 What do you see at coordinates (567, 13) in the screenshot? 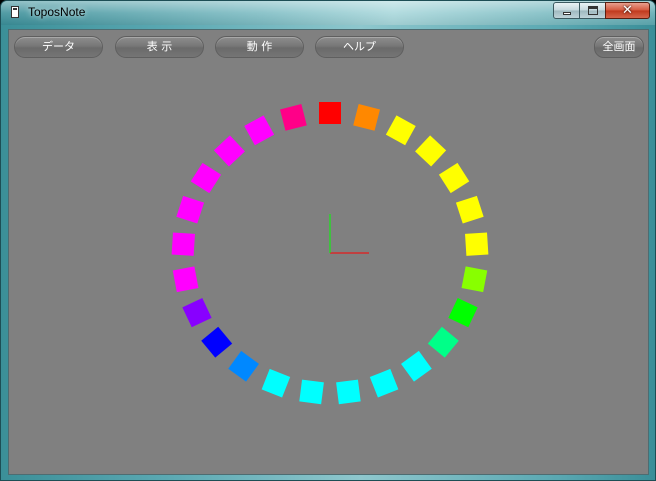
I see `minimize-icon` at bounding box center [567, 13].